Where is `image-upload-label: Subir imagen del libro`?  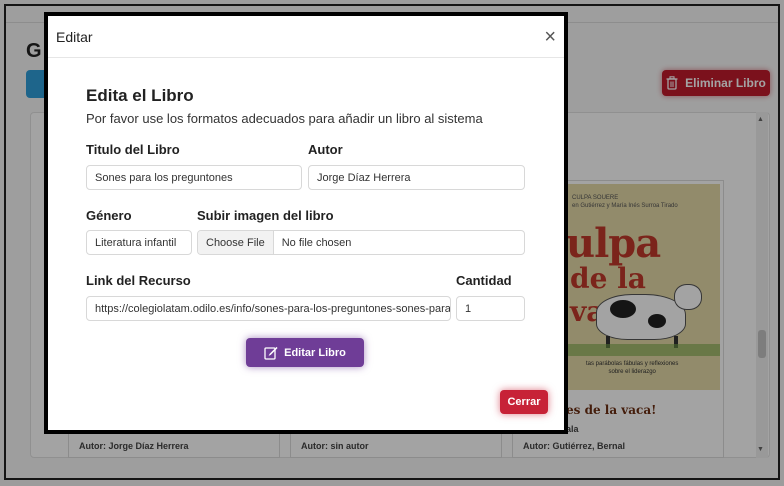 image-upload-label: Subir imagen del libro is located at coordinates (265, 215).